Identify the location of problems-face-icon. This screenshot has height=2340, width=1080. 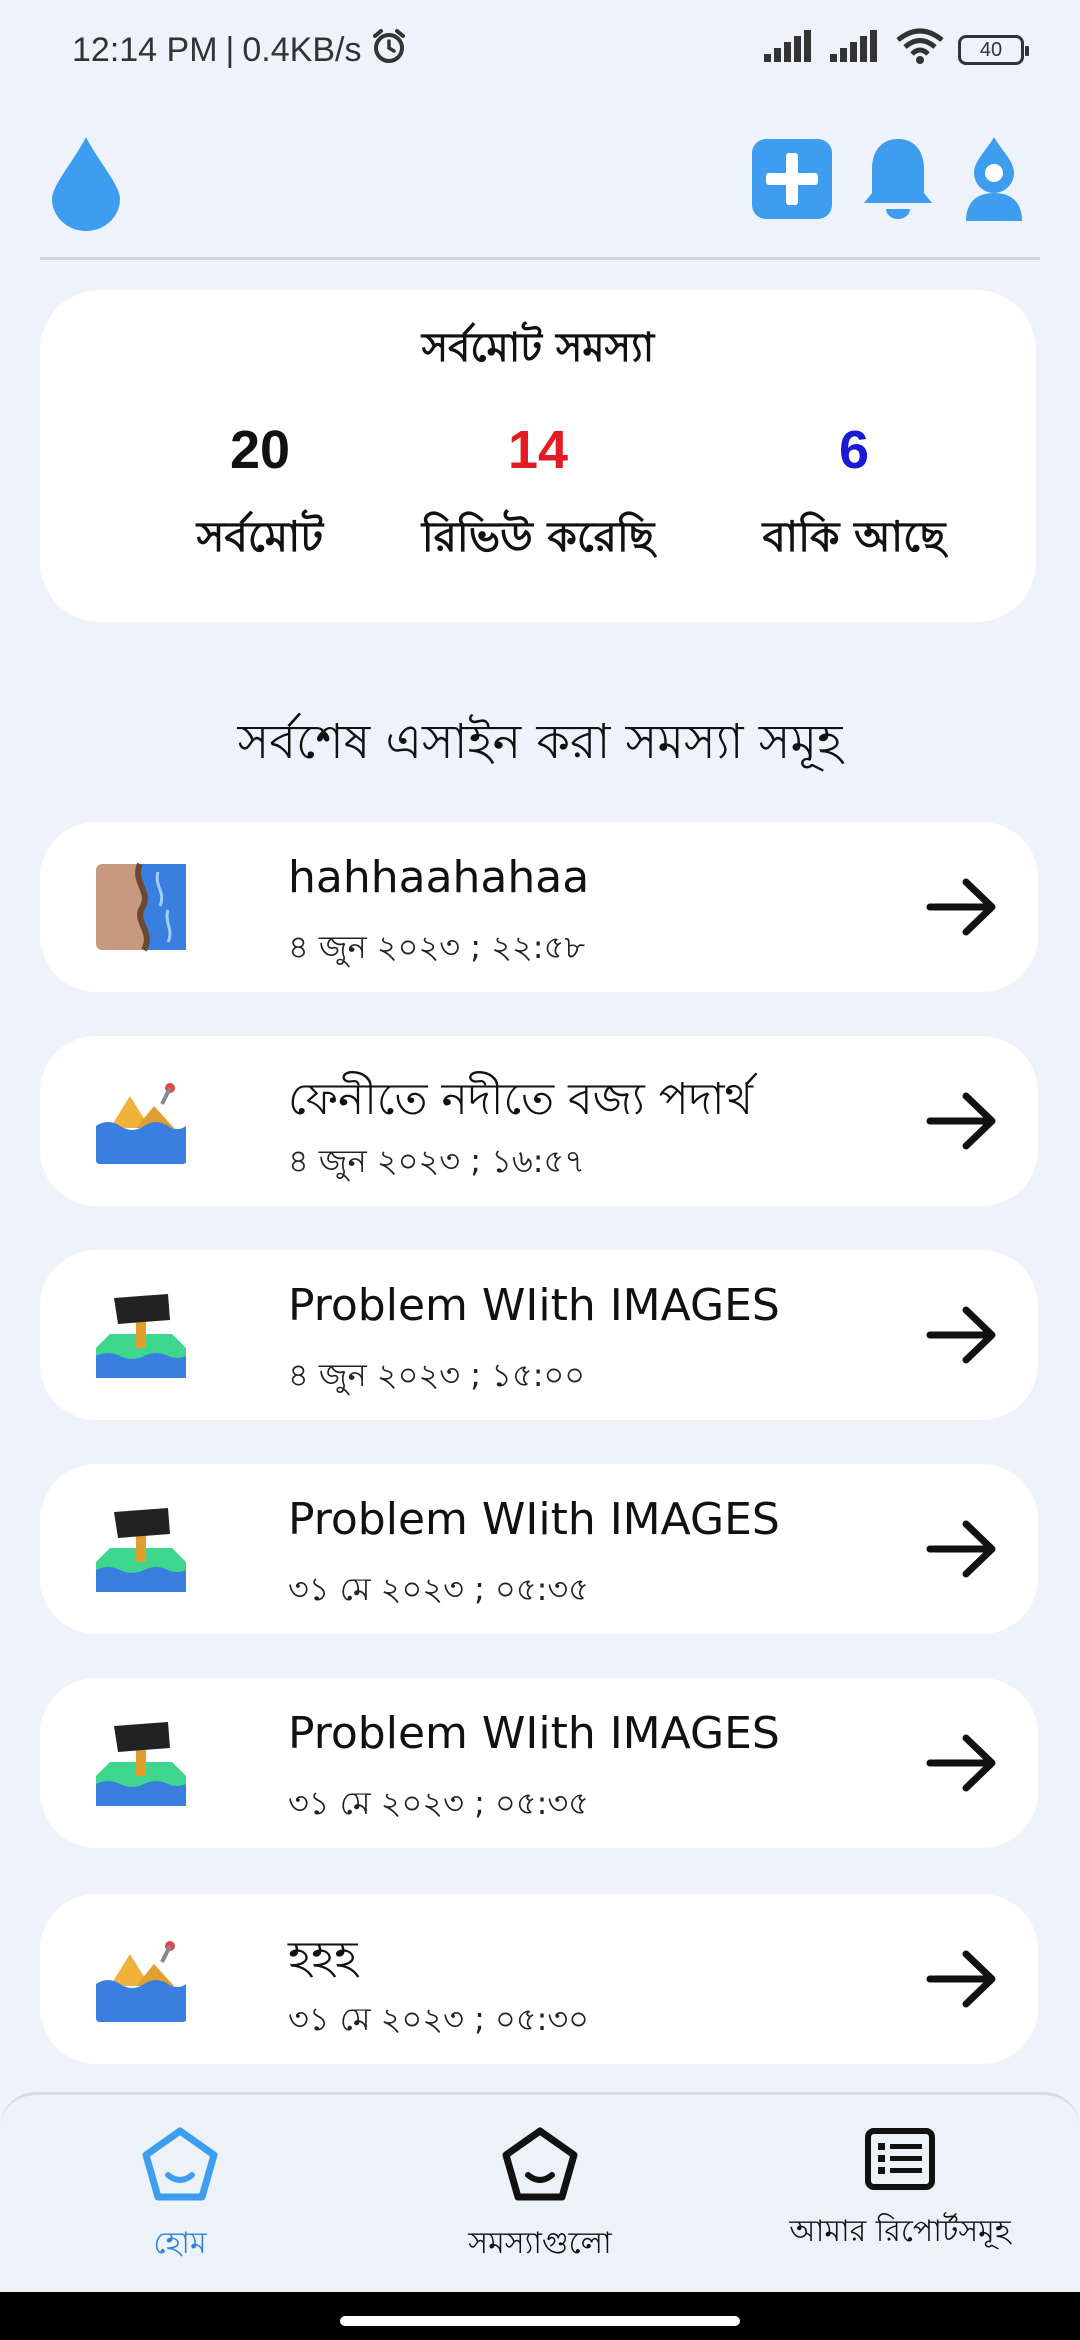
(540, 2167).